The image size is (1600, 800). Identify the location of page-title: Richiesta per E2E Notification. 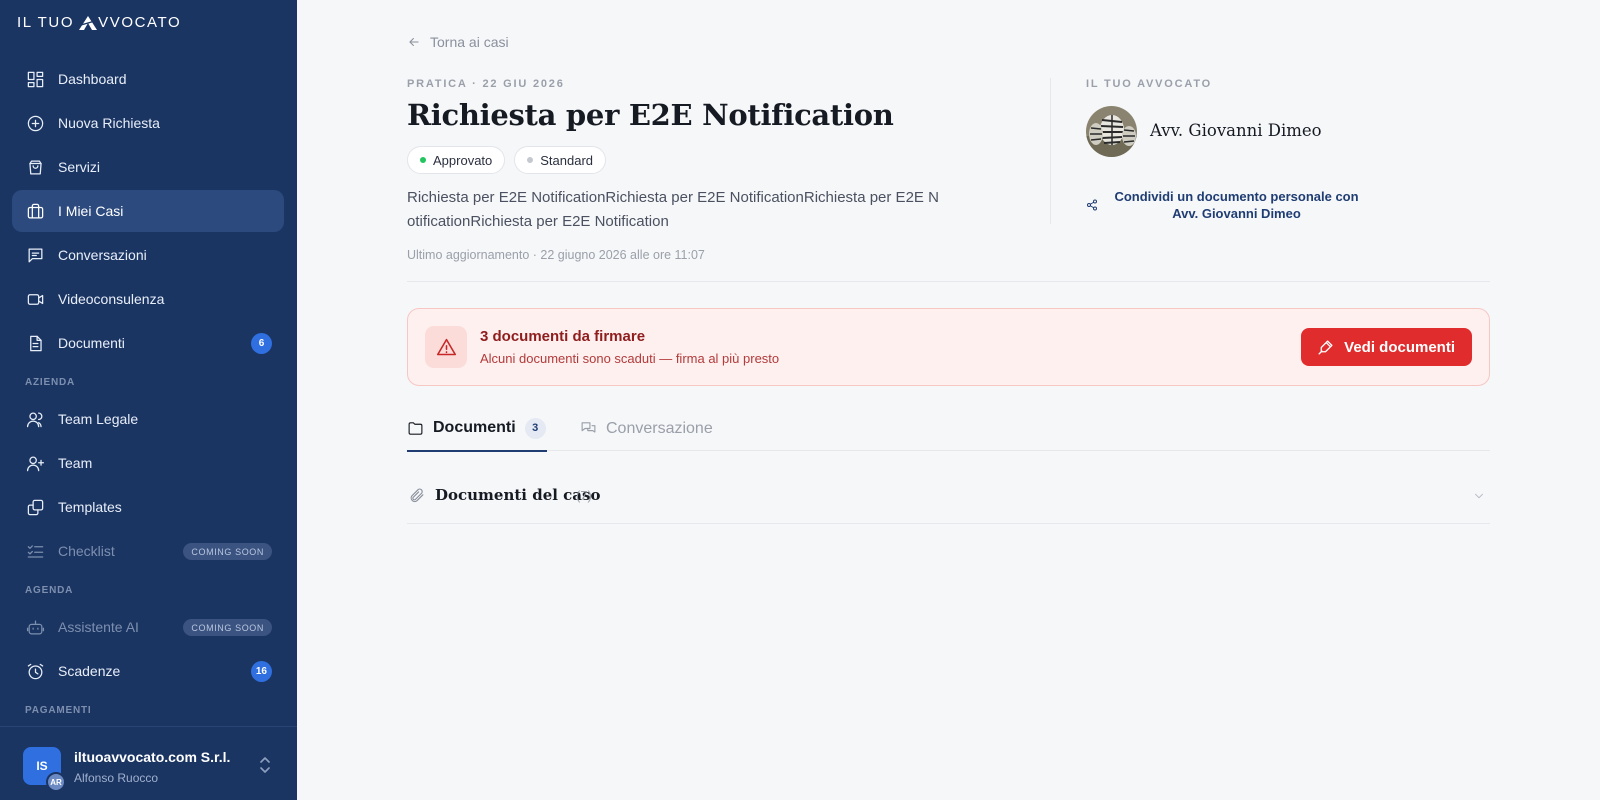
(650, 115).